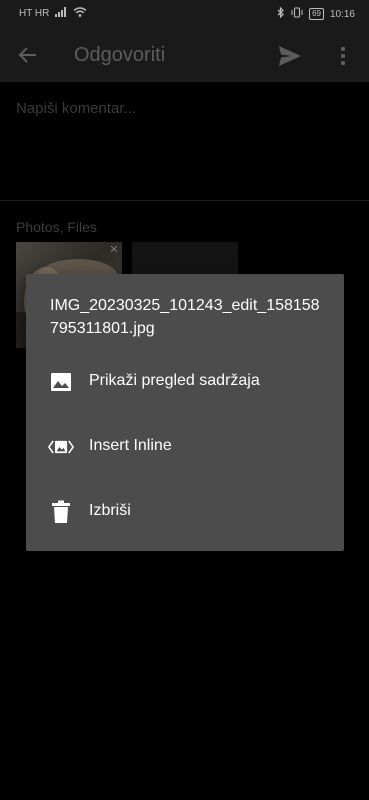  What do you see at coordinates (185, 512) in the screenshot?
I see `menu-item-delete: Izbriši` at bounding box center [185, 512].